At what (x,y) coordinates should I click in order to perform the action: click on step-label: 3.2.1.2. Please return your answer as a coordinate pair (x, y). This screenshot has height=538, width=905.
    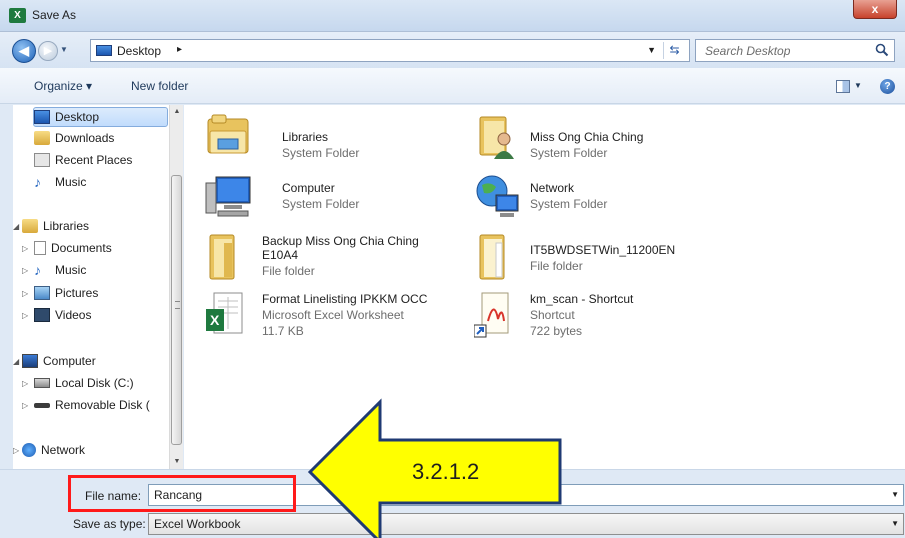
    Looking at the image, I should click on (446, 471).